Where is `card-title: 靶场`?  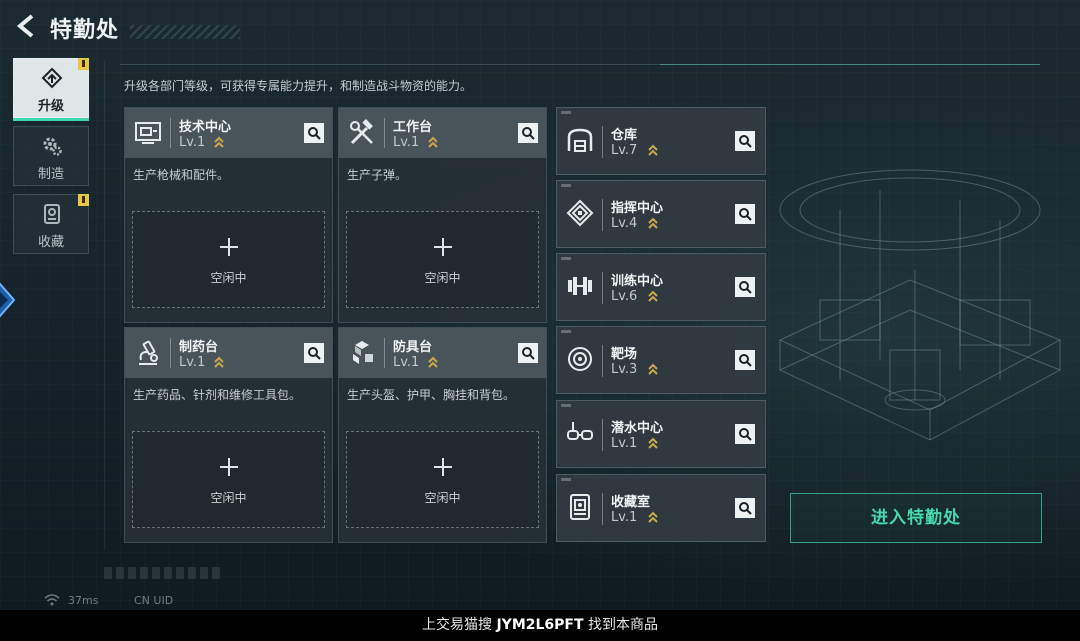 card-title: 靶场 is located at coordinates (624, 354).